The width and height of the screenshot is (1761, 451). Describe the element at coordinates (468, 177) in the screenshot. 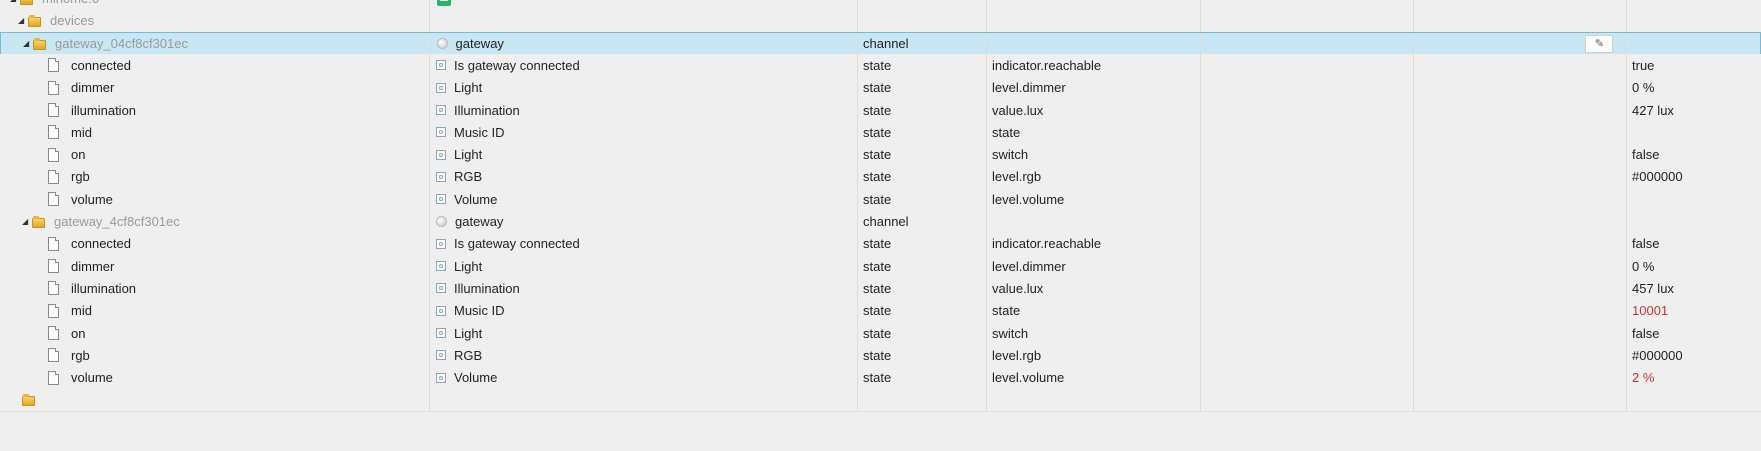

I see `object-name: RGB` at that location.